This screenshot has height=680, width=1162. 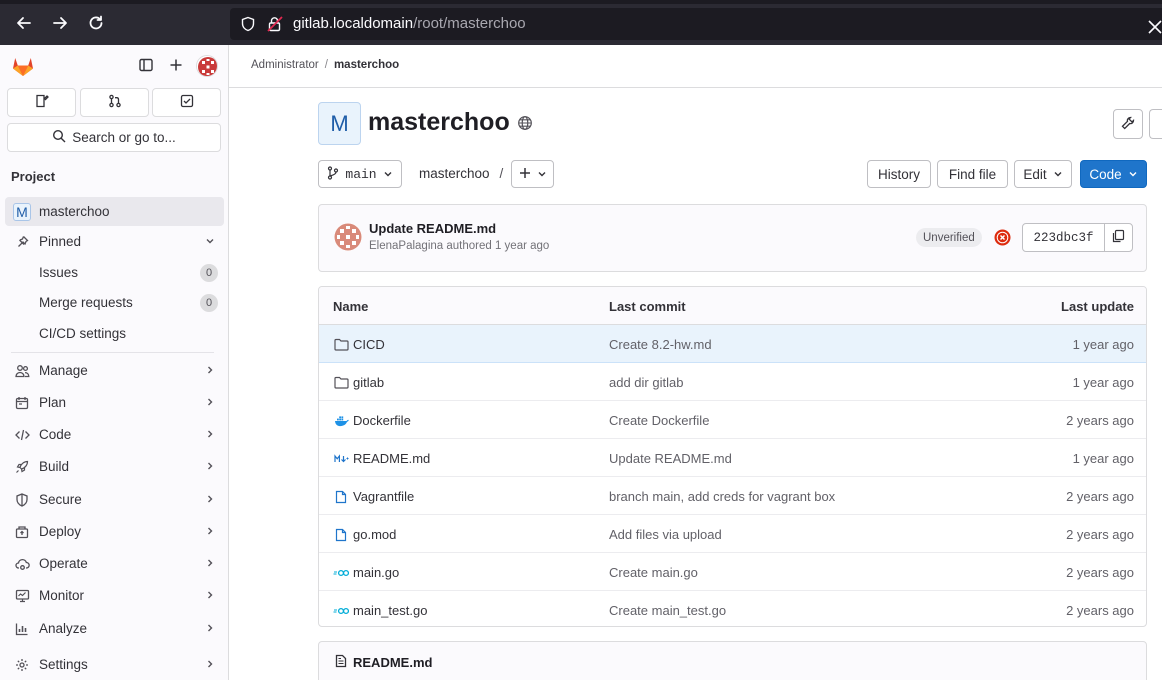 What do you see at coordinates (382, 420) in the screenshot?
I see `file-name-link: Dockerfile` at bounding box center [382, 420].